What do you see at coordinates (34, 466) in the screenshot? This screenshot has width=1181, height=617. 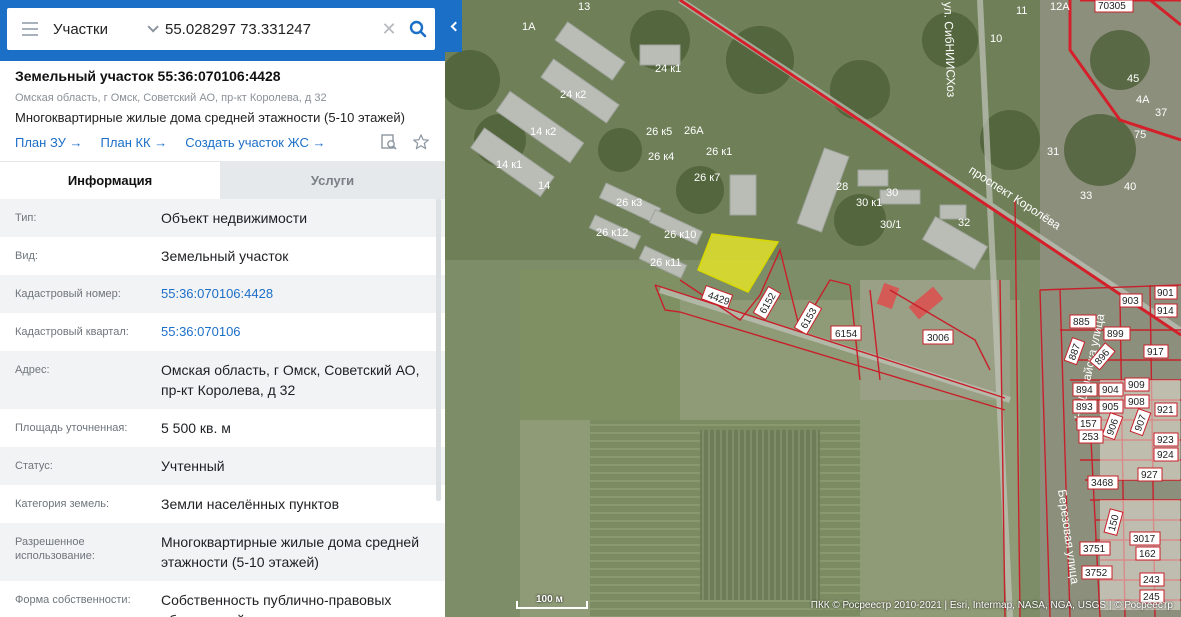 I see `row-label: Статус:` at bounding box center [34, 466].